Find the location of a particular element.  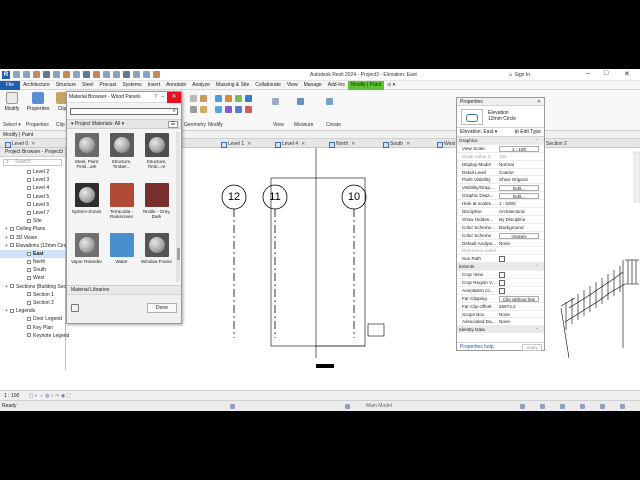

join-icon is located at coordinates (193, 109).